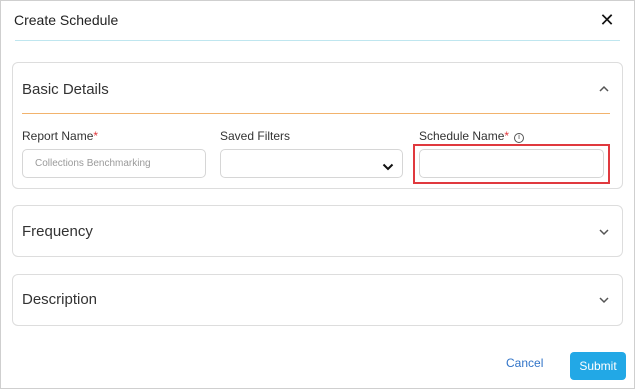 Image resolution: width=635 pixels, height=389 pixels. Describe the element at coordinates (524, 363) in the screenshot. I see `cancel-button: Cancel` at that location.